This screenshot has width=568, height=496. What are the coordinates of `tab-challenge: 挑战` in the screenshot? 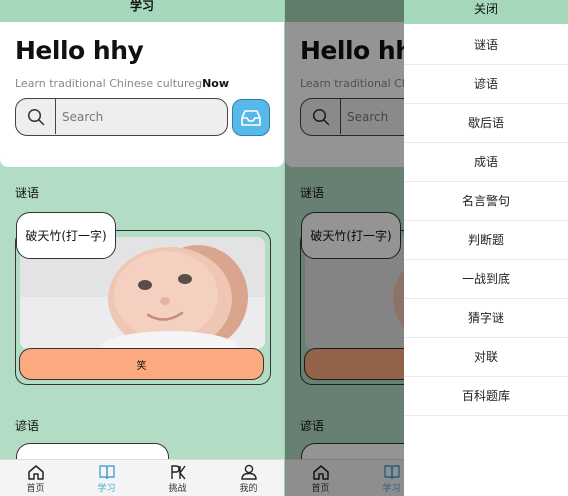 It's located at (177, 478).